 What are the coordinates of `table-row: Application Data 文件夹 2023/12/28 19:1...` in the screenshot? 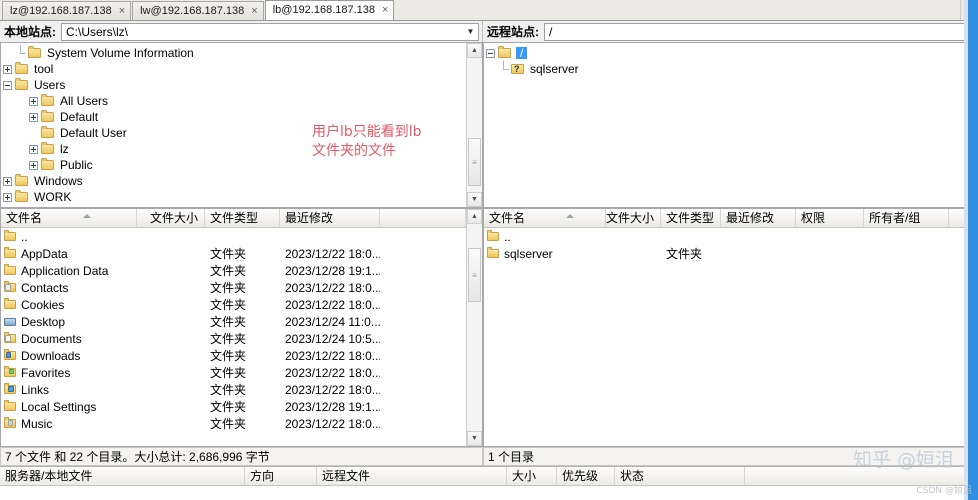 It's located at (233, 270).